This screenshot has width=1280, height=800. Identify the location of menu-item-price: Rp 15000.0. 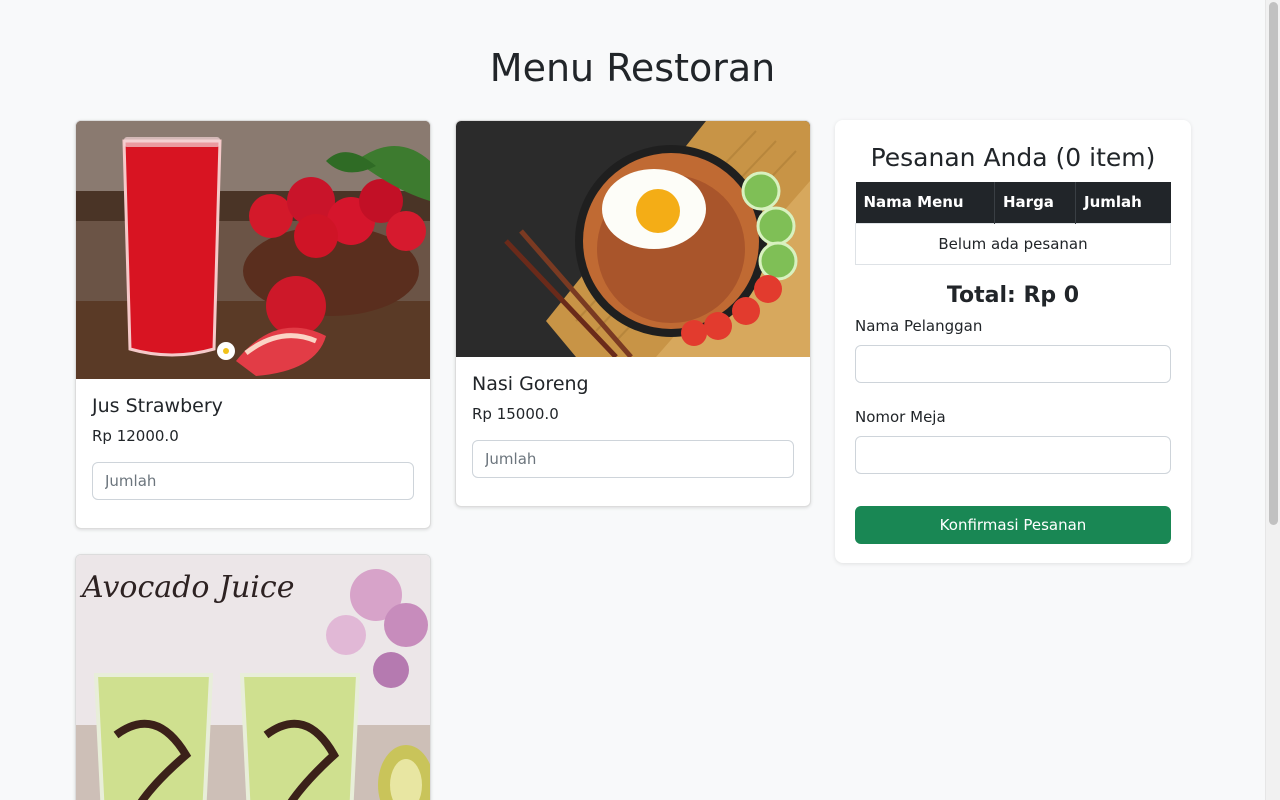
(515, 414).